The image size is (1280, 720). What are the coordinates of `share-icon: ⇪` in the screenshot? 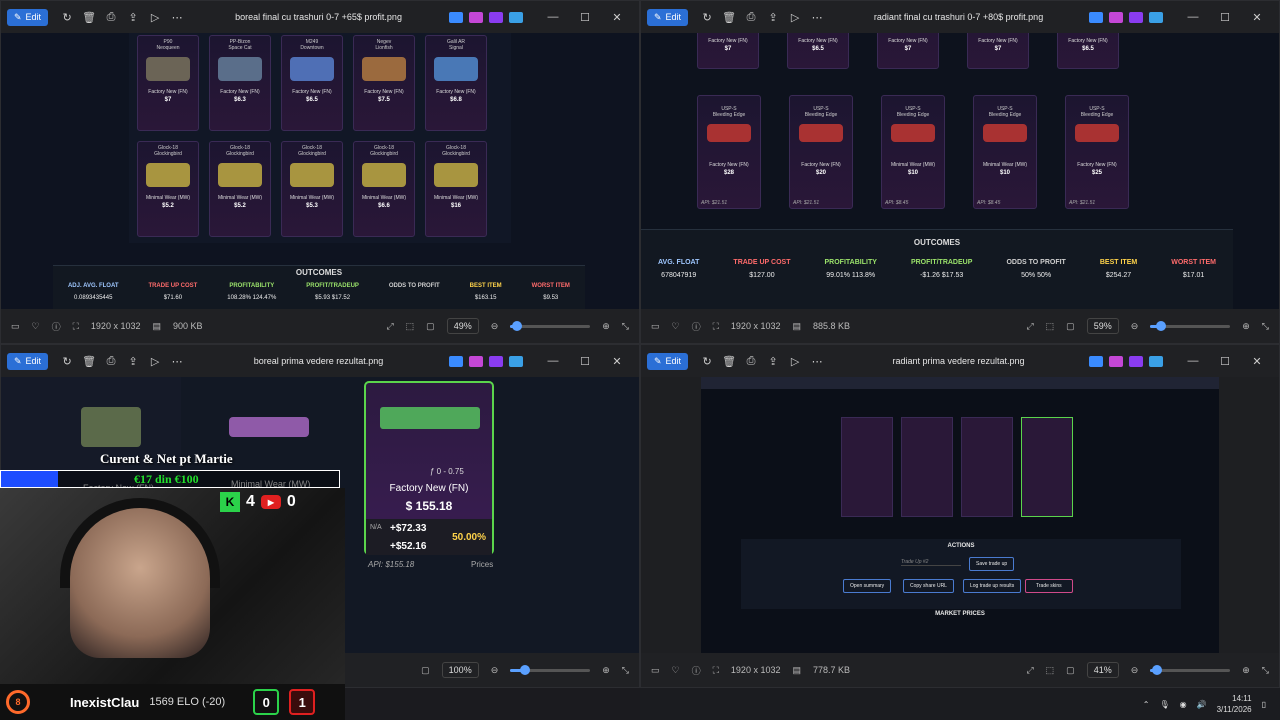 It's located at (773, 17).